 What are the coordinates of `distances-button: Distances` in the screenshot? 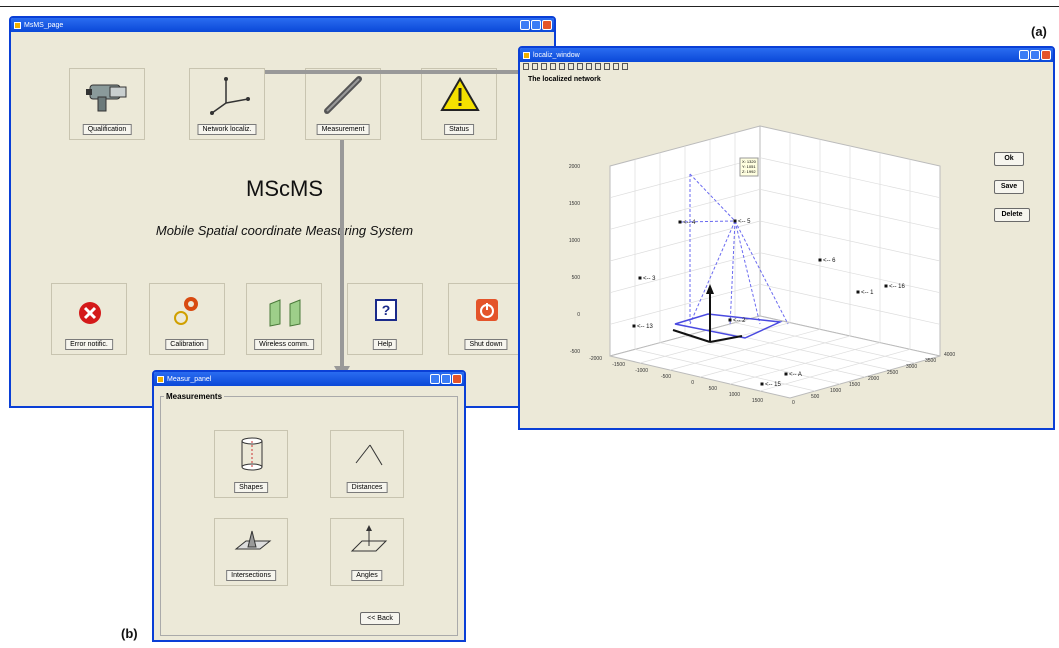 It's located at (367, 487).